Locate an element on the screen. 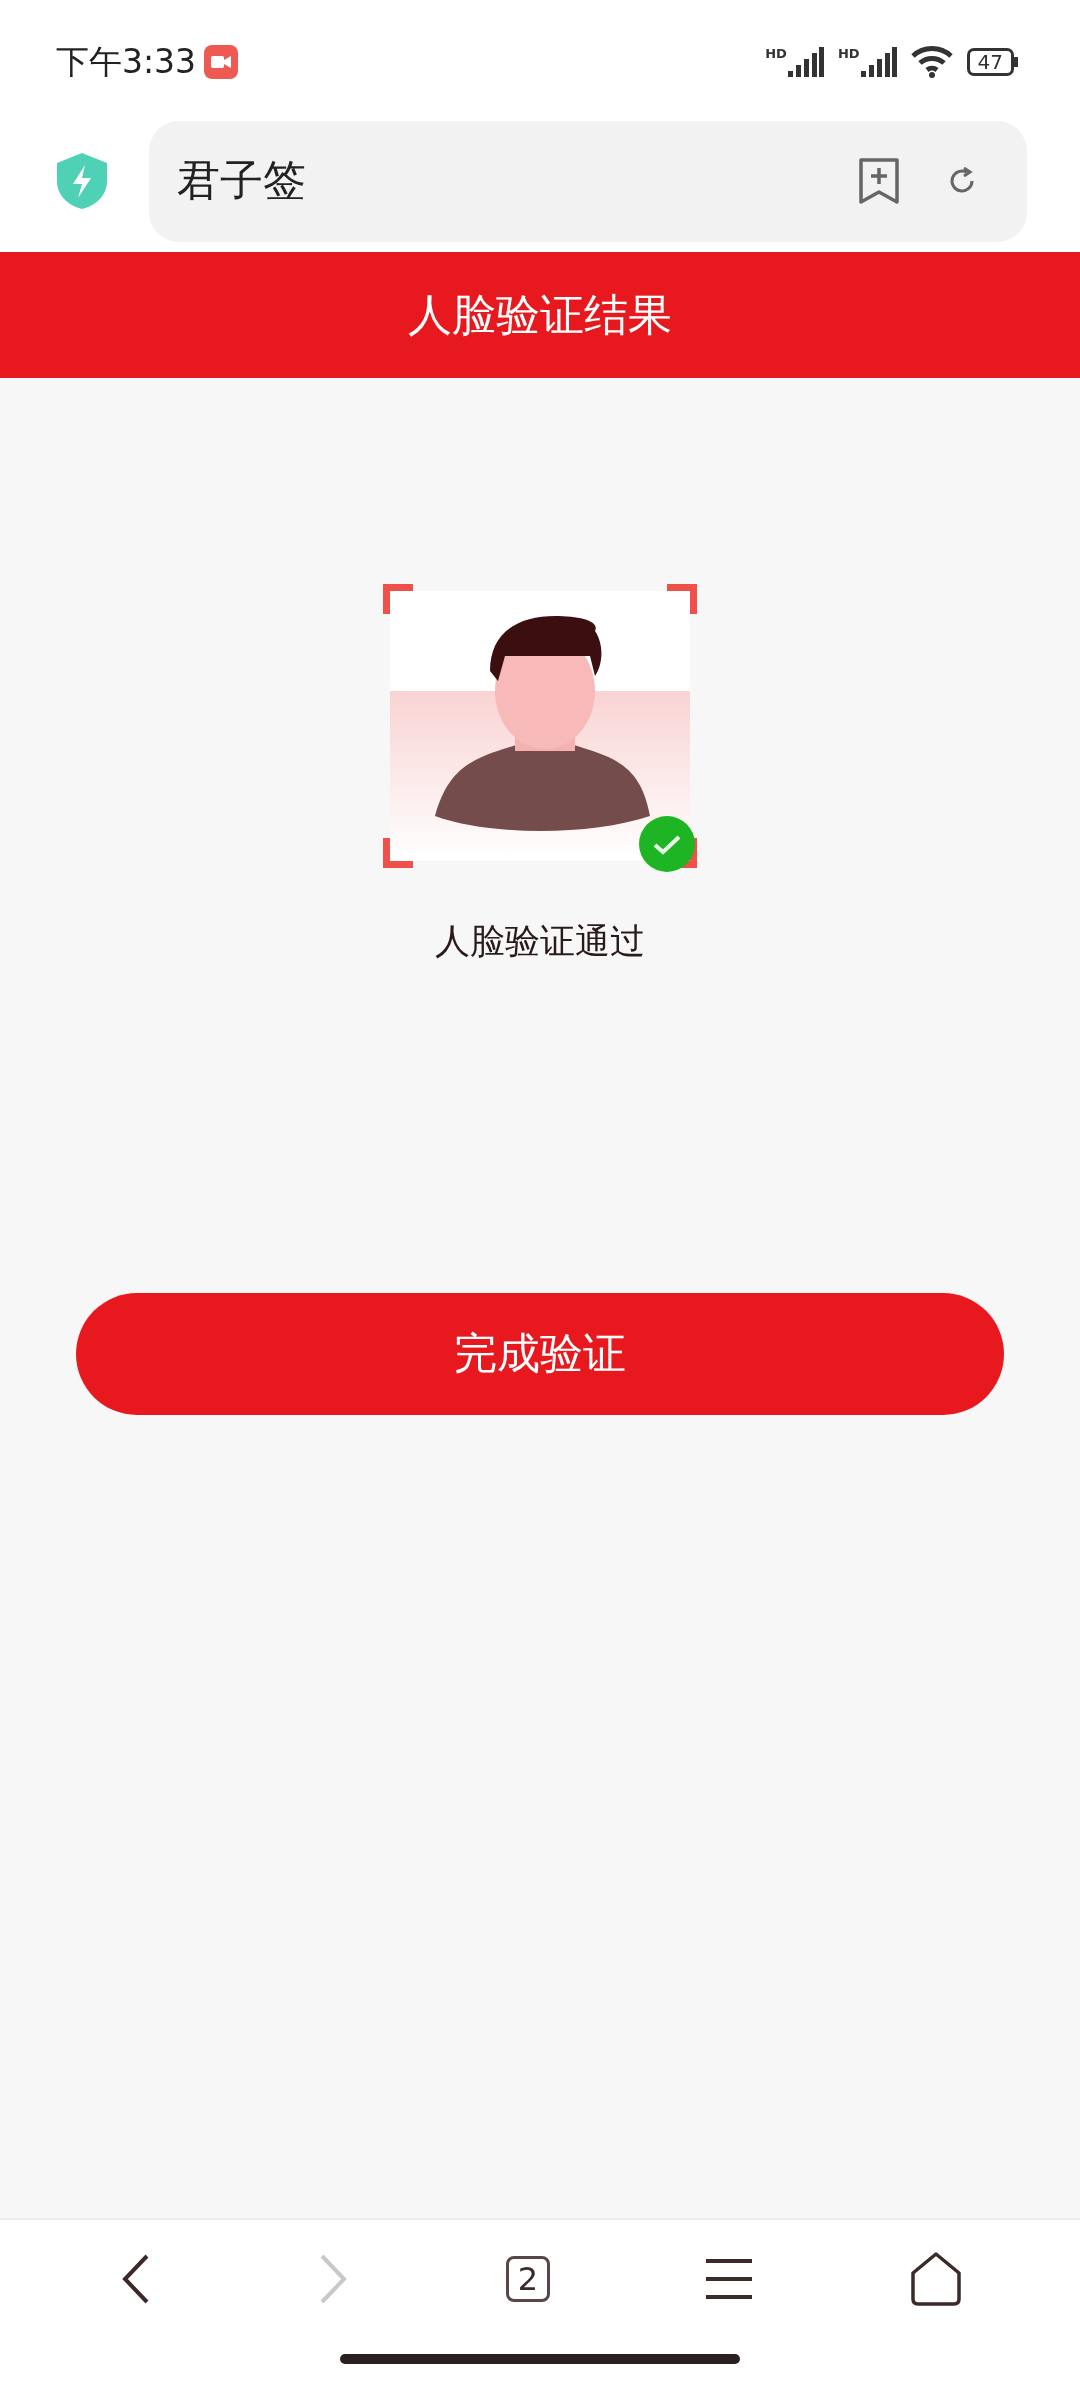 The width and height of the screenshot is (1080, 2400). home-icon is located at coordinates (935, 2279).